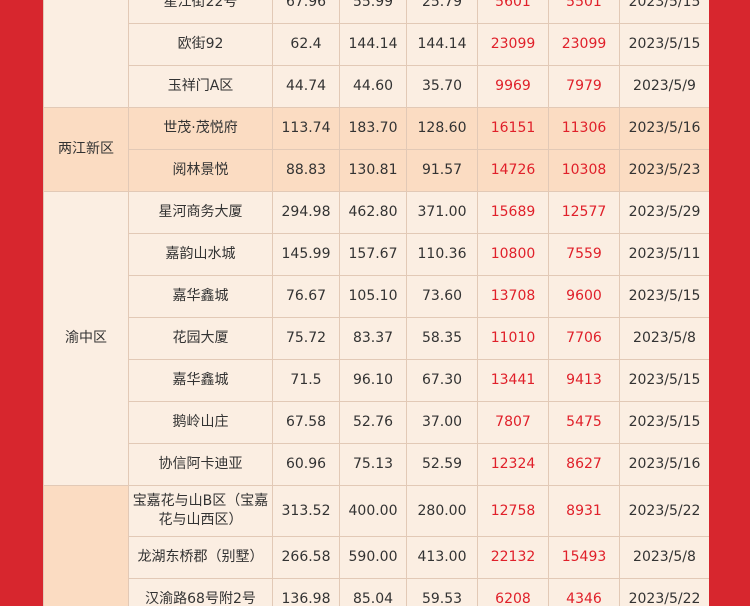 The image size is (750, 606). I want to click on value-col3: 52.59, so click(442, 464).